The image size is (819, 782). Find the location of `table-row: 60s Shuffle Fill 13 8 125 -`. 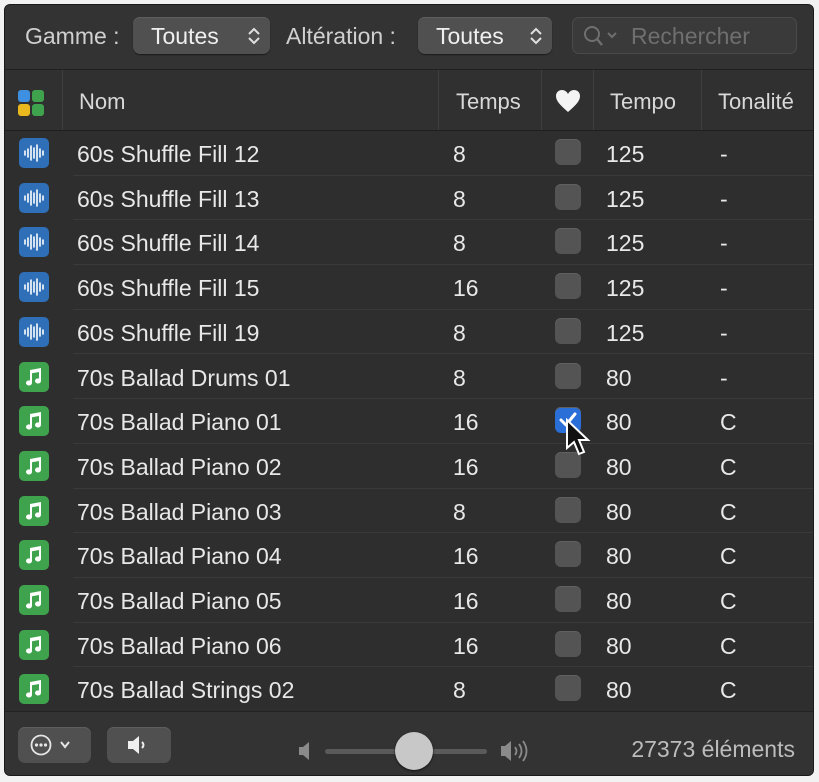

table-row: 60s Shuffle Fill 13 8 125 - is located at coordinates (409, 198).